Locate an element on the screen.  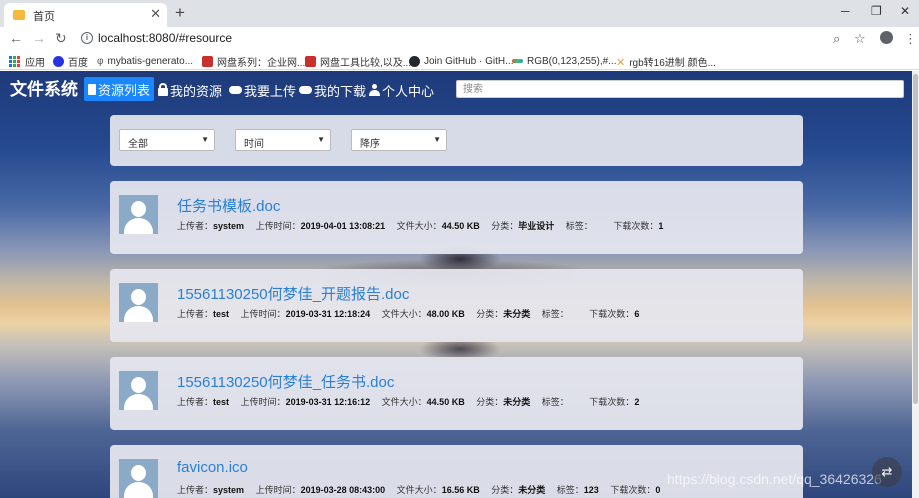
nav-my-resources: 我的资源 is located at coordinates (190, 90).